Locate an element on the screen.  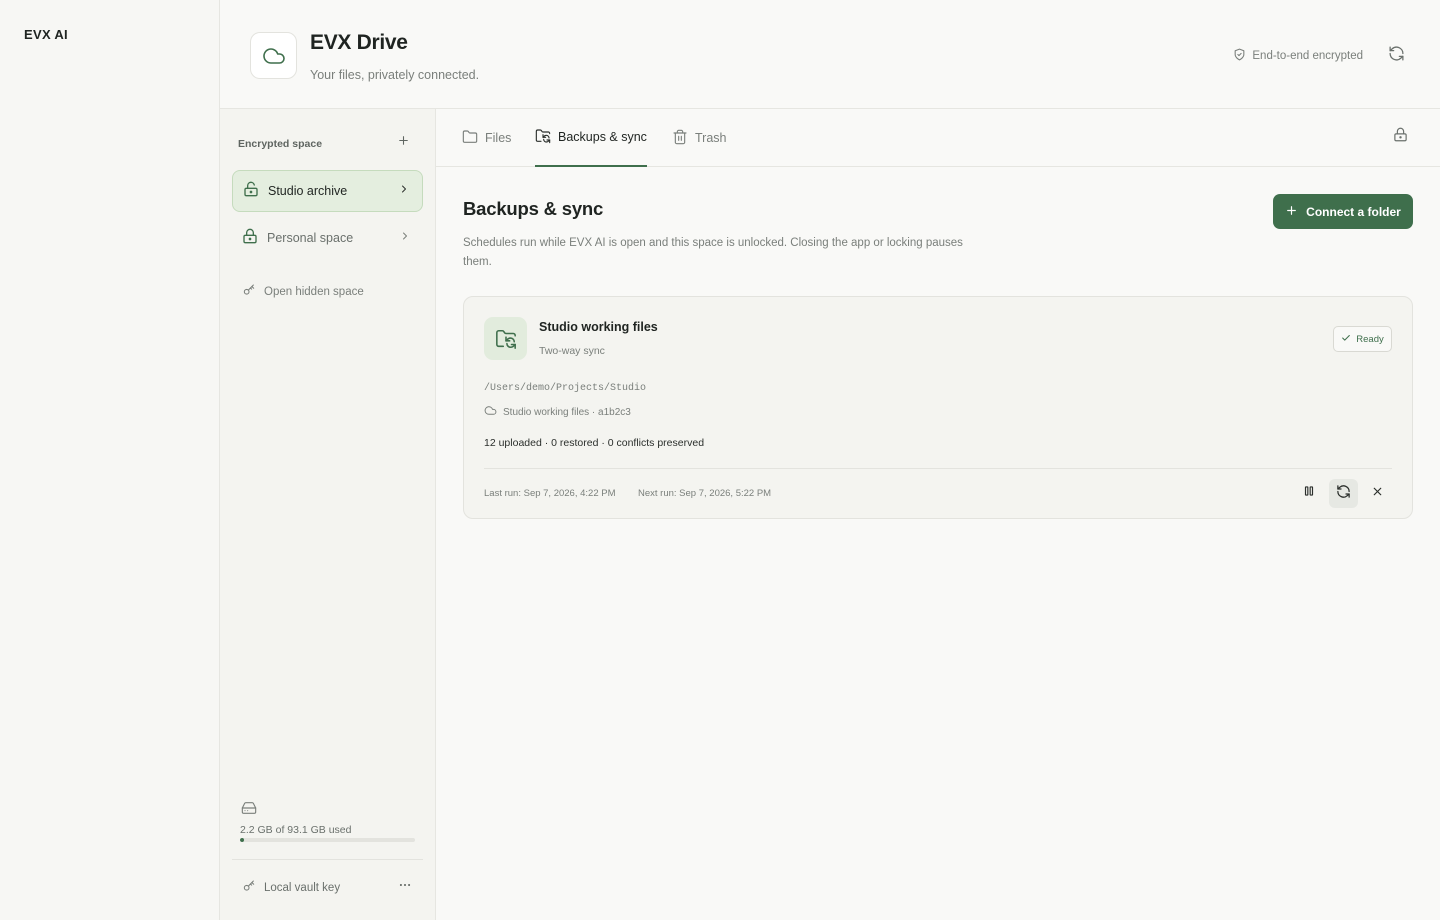
connect-folder-button: Connect a folder is located at coordinates (1343, 211).